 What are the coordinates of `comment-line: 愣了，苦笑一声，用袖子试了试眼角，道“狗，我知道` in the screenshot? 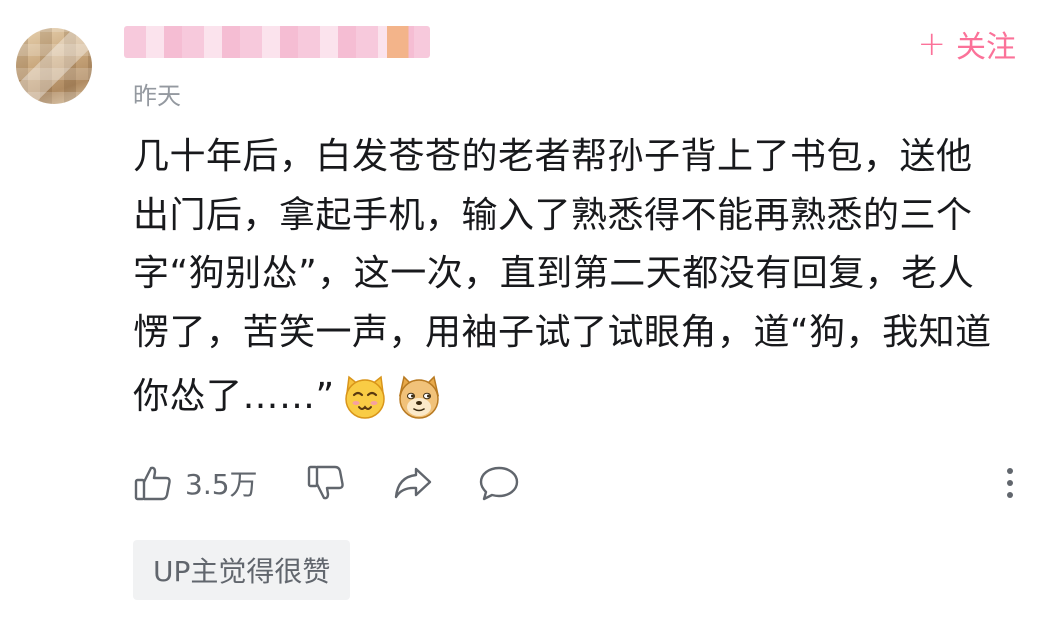 It's located at (562, 332).